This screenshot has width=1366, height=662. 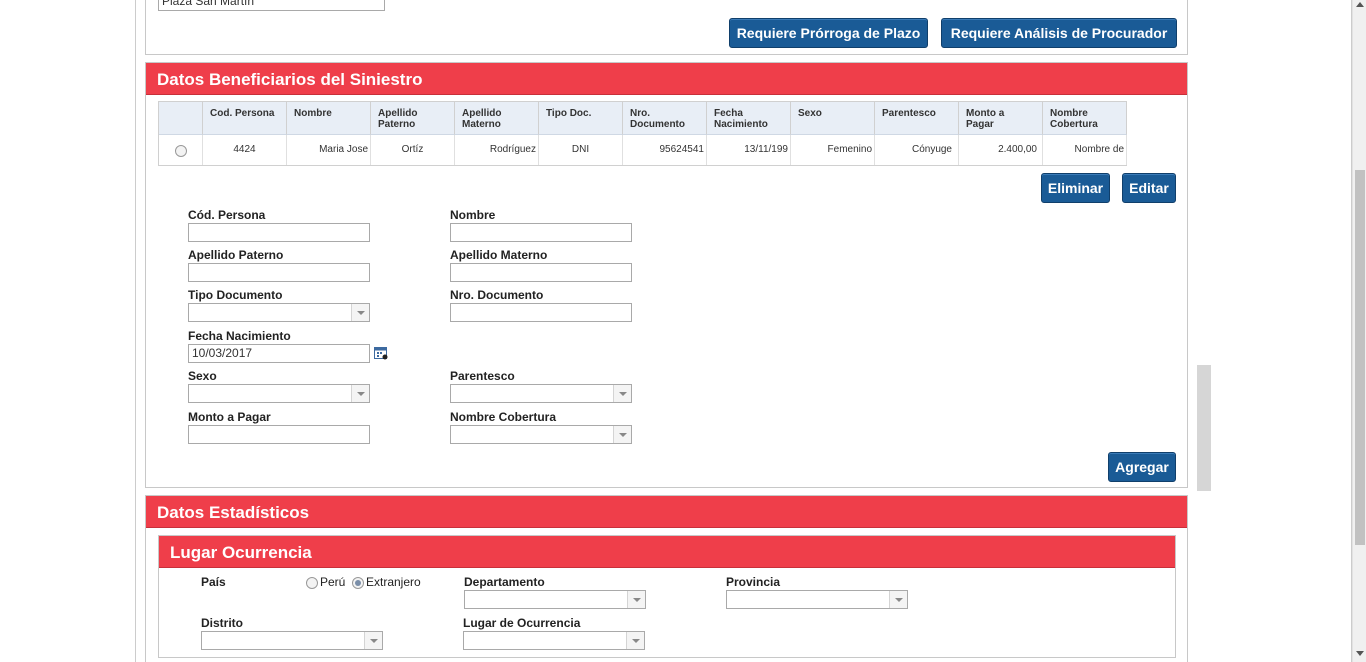 I want to click on cod-persona-input, so click(x=279, y=232).